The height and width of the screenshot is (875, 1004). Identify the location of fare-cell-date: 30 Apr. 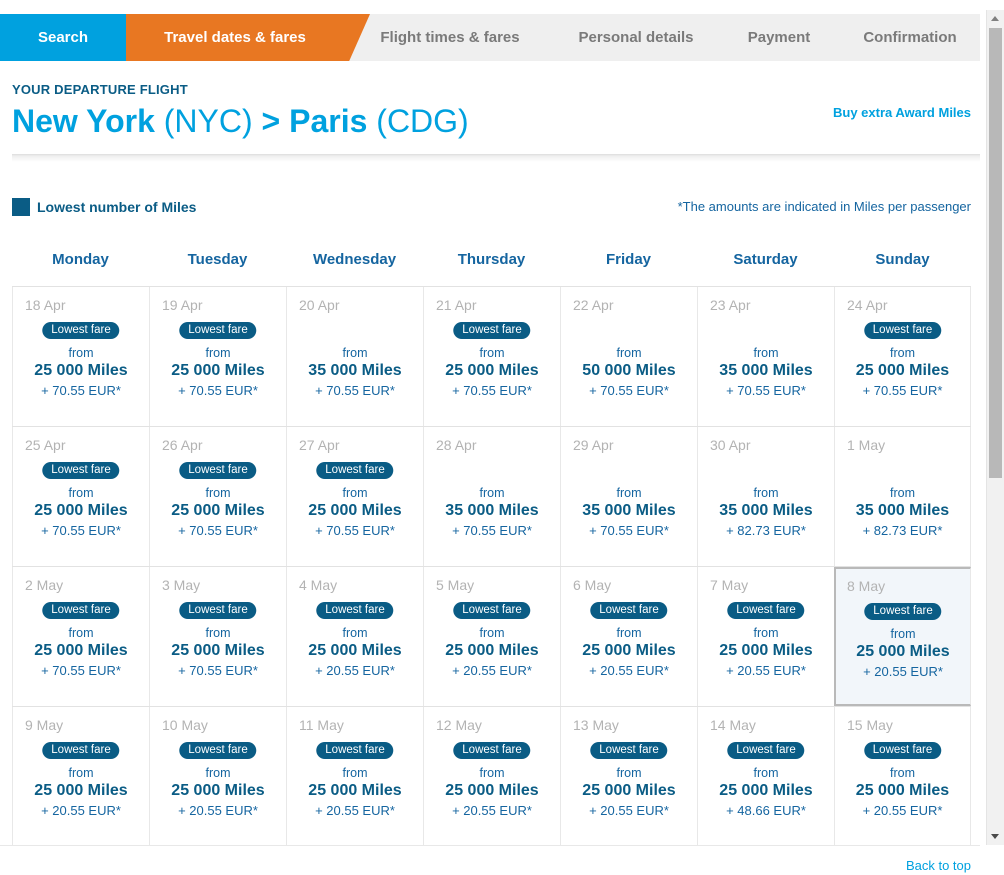
(730, 445).